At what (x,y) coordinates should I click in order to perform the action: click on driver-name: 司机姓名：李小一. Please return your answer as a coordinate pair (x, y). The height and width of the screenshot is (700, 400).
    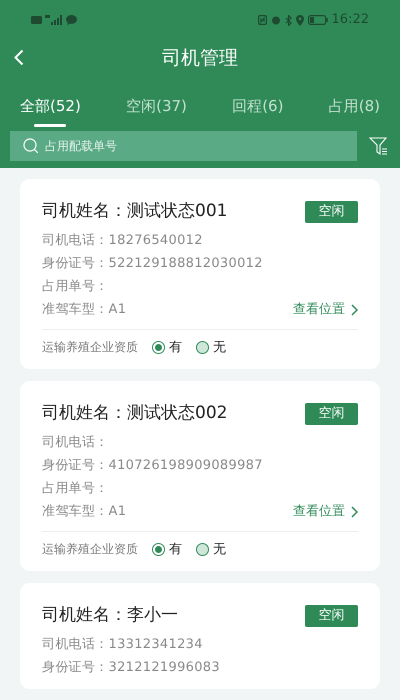
    Looking at the image, I should click on (110, 615).